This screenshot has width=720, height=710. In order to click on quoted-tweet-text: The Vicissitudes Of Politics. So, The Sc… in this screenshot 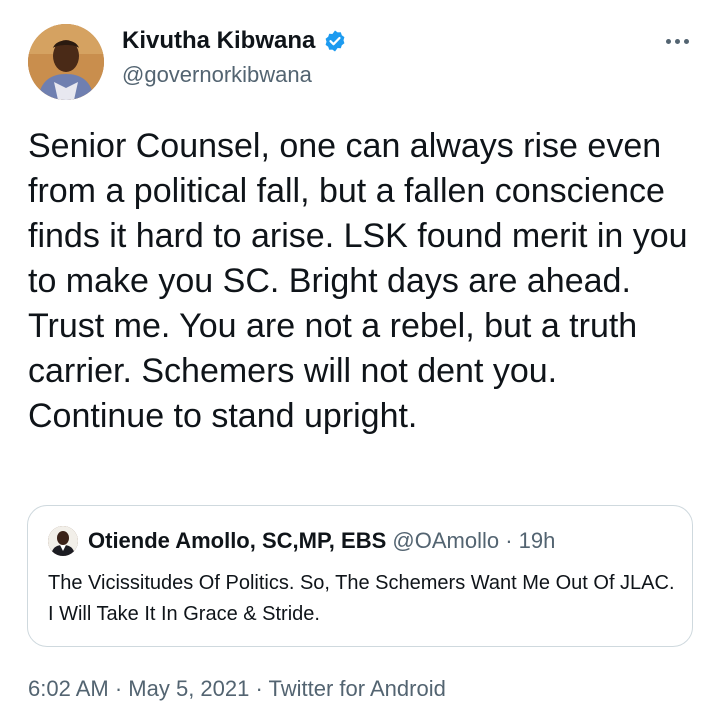, I will do `click(361, 598)`.